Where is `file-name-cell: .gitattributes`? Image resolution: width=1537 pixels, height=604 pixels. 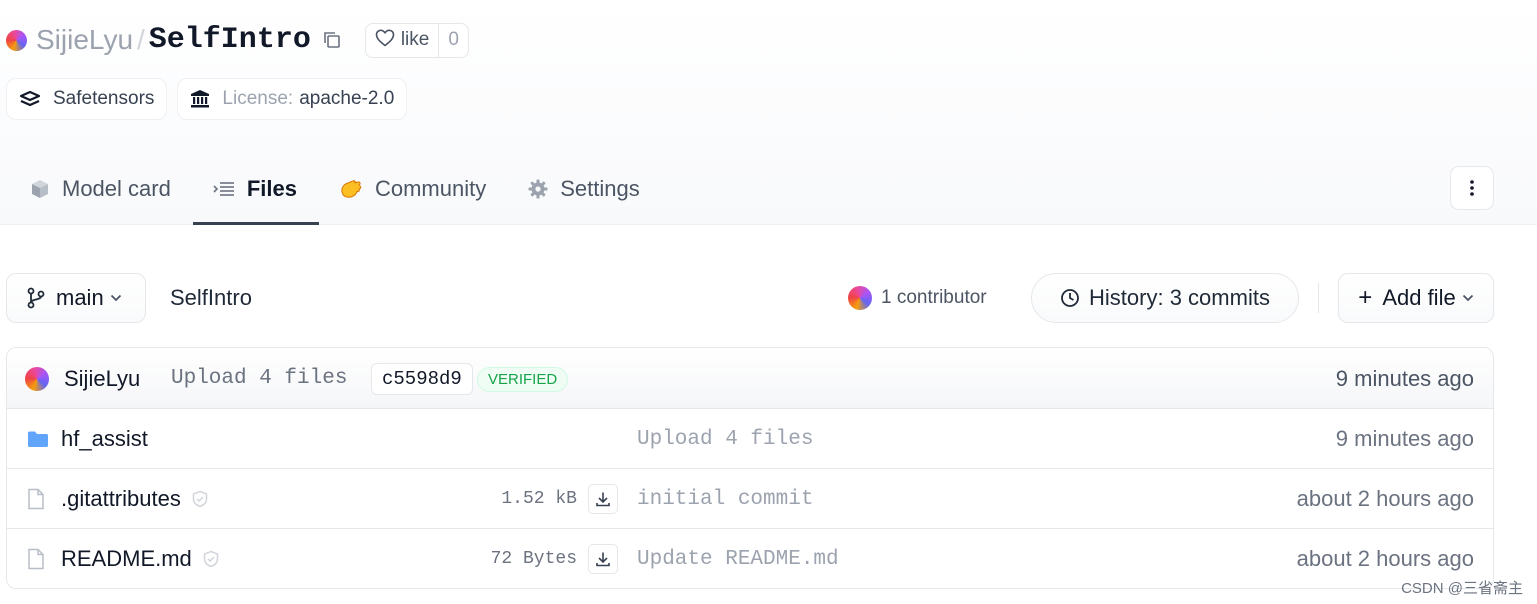
file-name-cell: .gitattributes is located at coordinates (134, 499).